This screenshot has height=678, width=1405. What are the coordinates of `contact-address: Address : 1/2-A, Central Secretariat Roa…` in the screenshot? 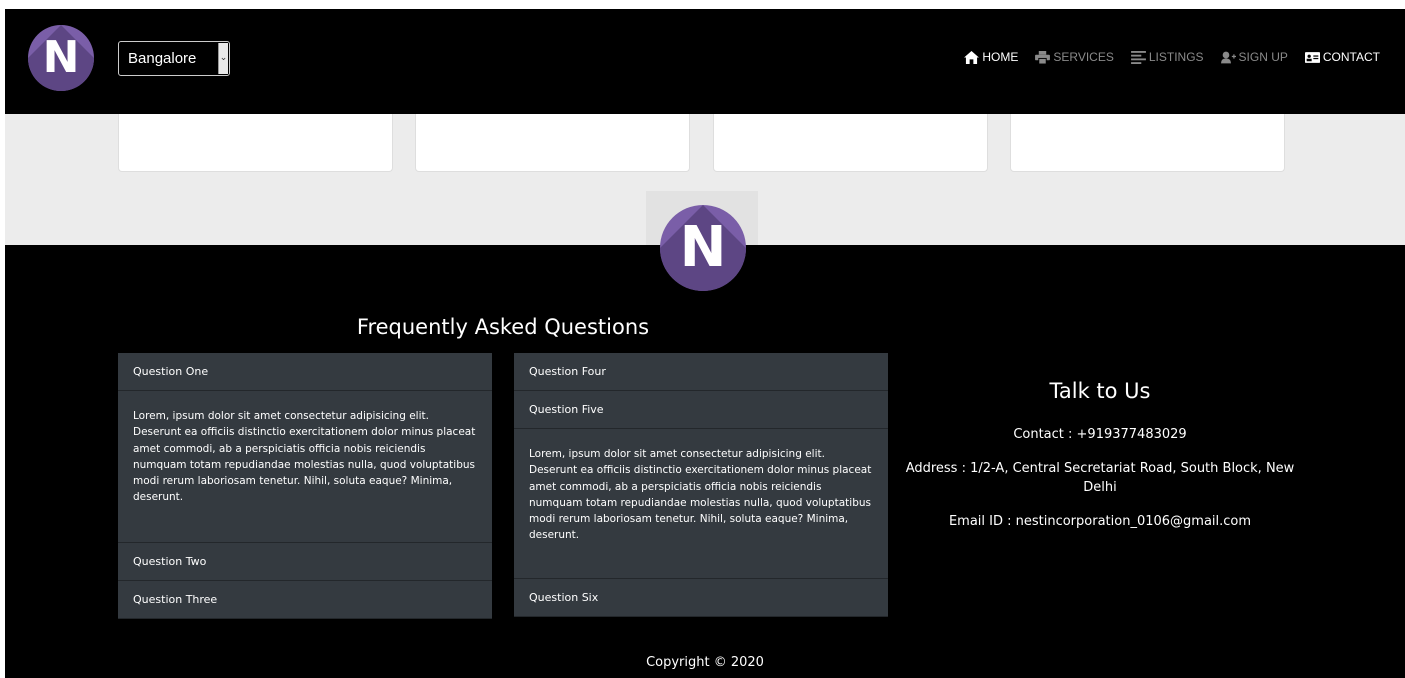 It's located at (1100, 478).